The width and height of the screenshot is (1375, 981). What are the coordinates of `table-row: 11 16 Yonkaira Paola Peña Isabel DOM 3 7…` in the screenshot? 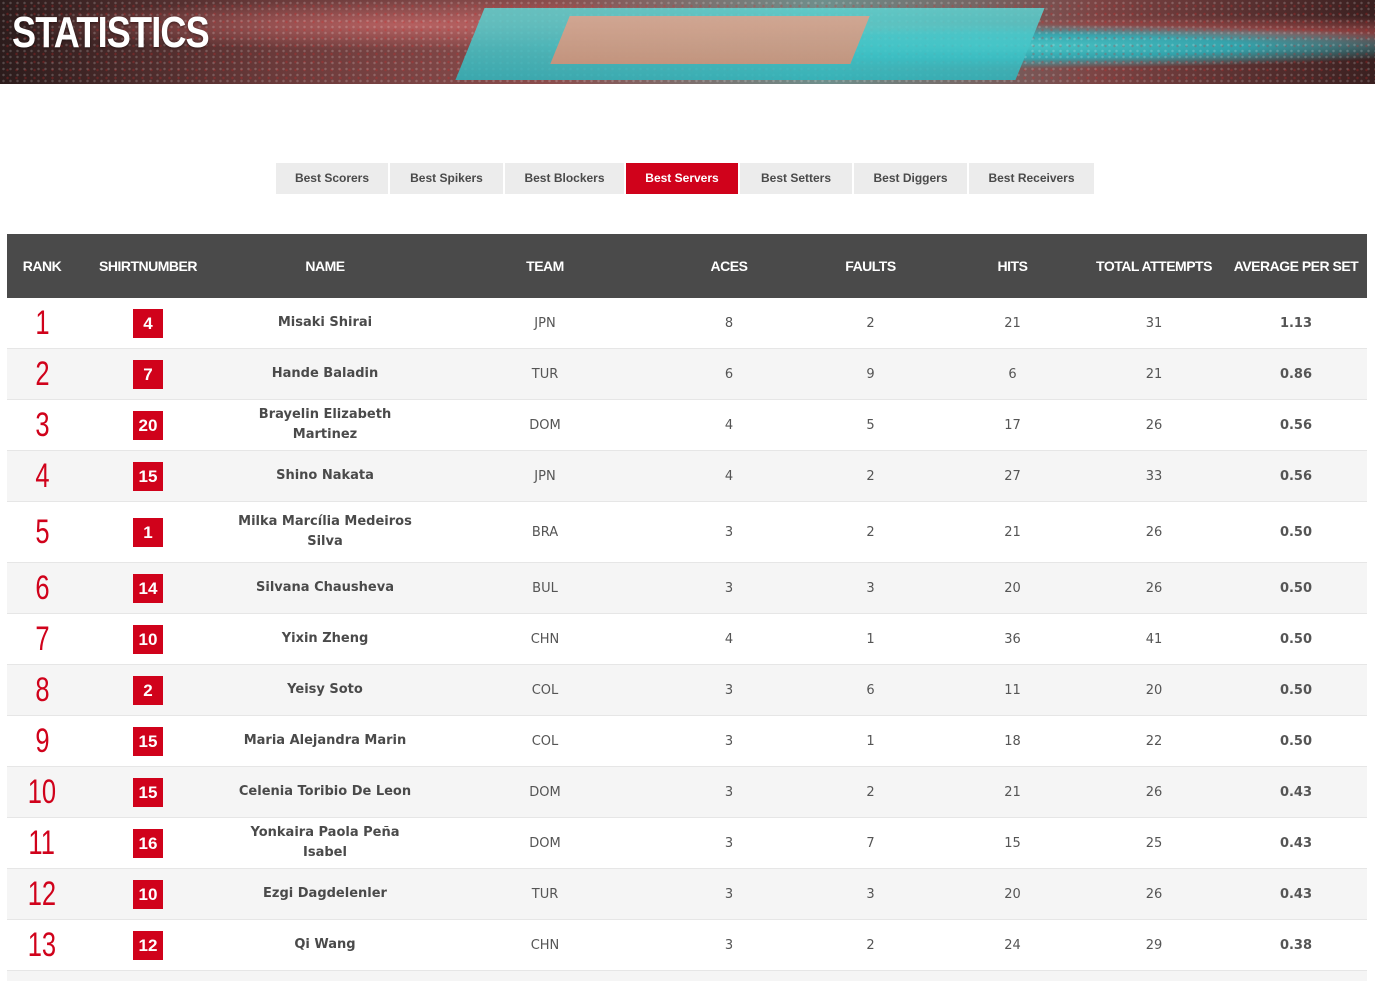 It's located at (687, 843).